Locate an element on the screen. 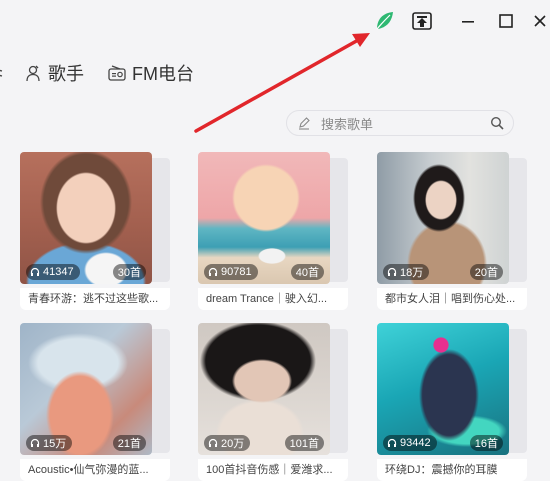 Image resolution: width=550 pixels, height=481 pixels. play-count: 90781 is located at coordinates (236, 272).